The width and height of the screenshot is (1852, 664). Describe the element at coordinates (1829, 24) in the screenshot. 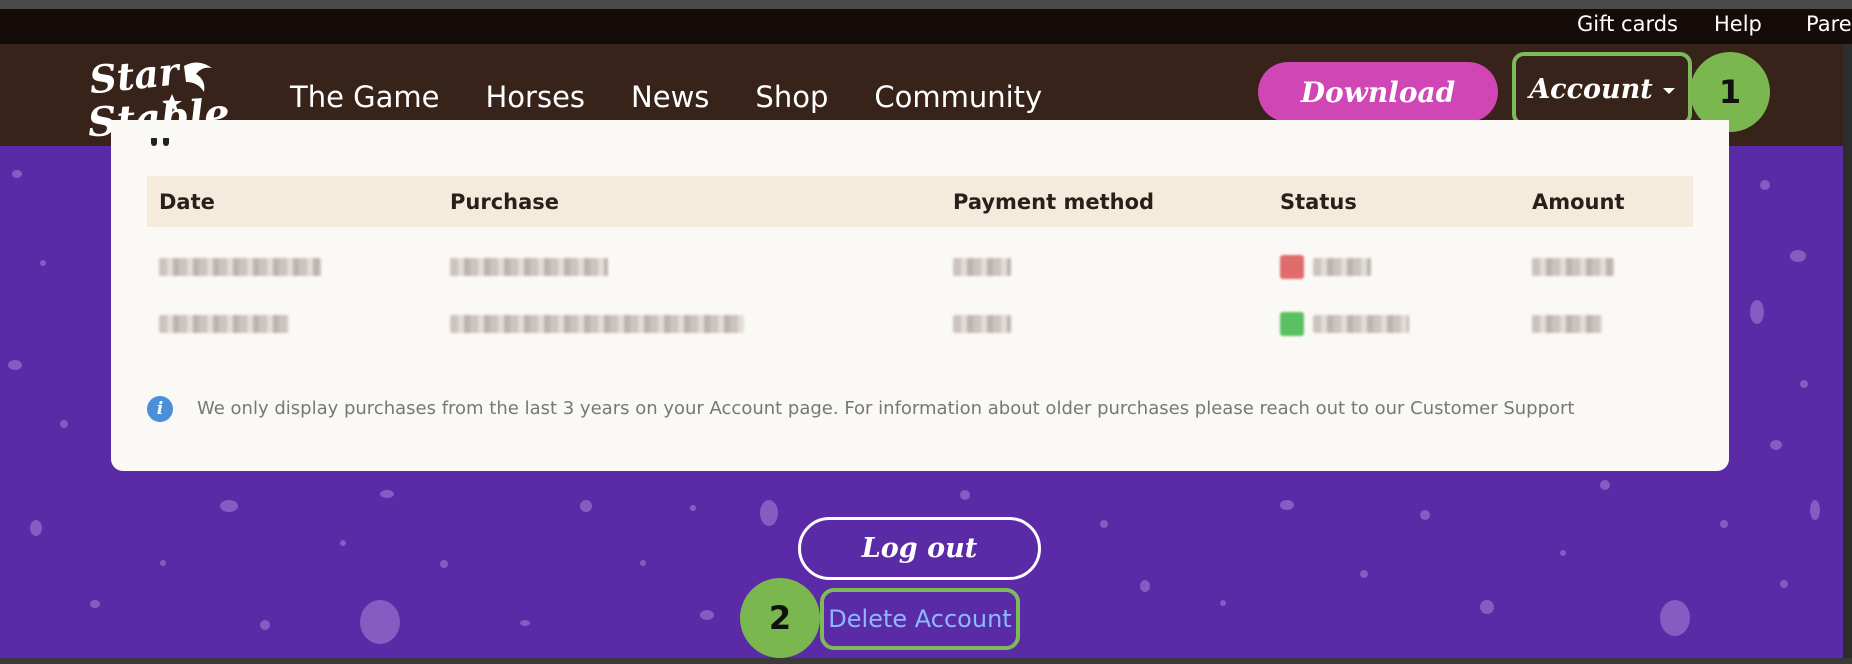

I see `parents-link: Pare` at that location.